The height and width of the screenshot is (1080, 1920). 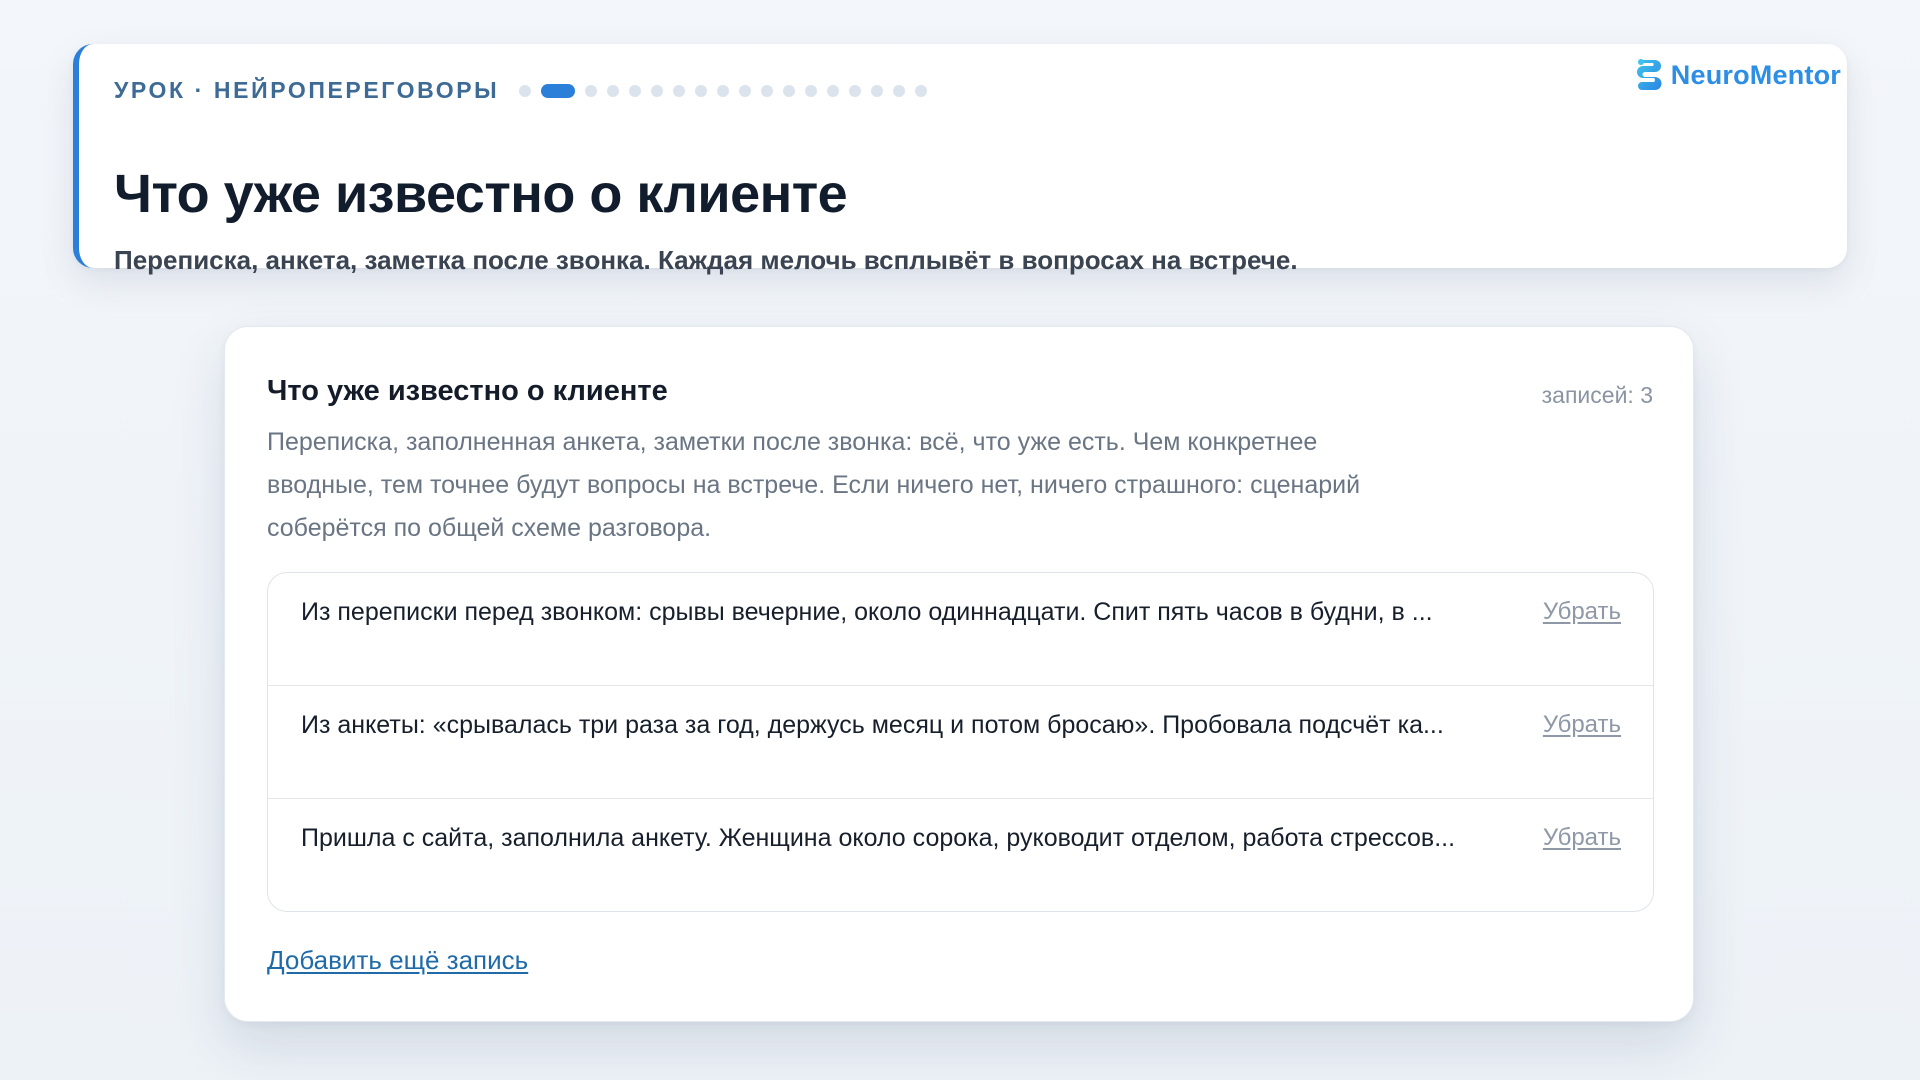 I want to click on neuromentor-logo-icon, so click(x=1649, y=74).